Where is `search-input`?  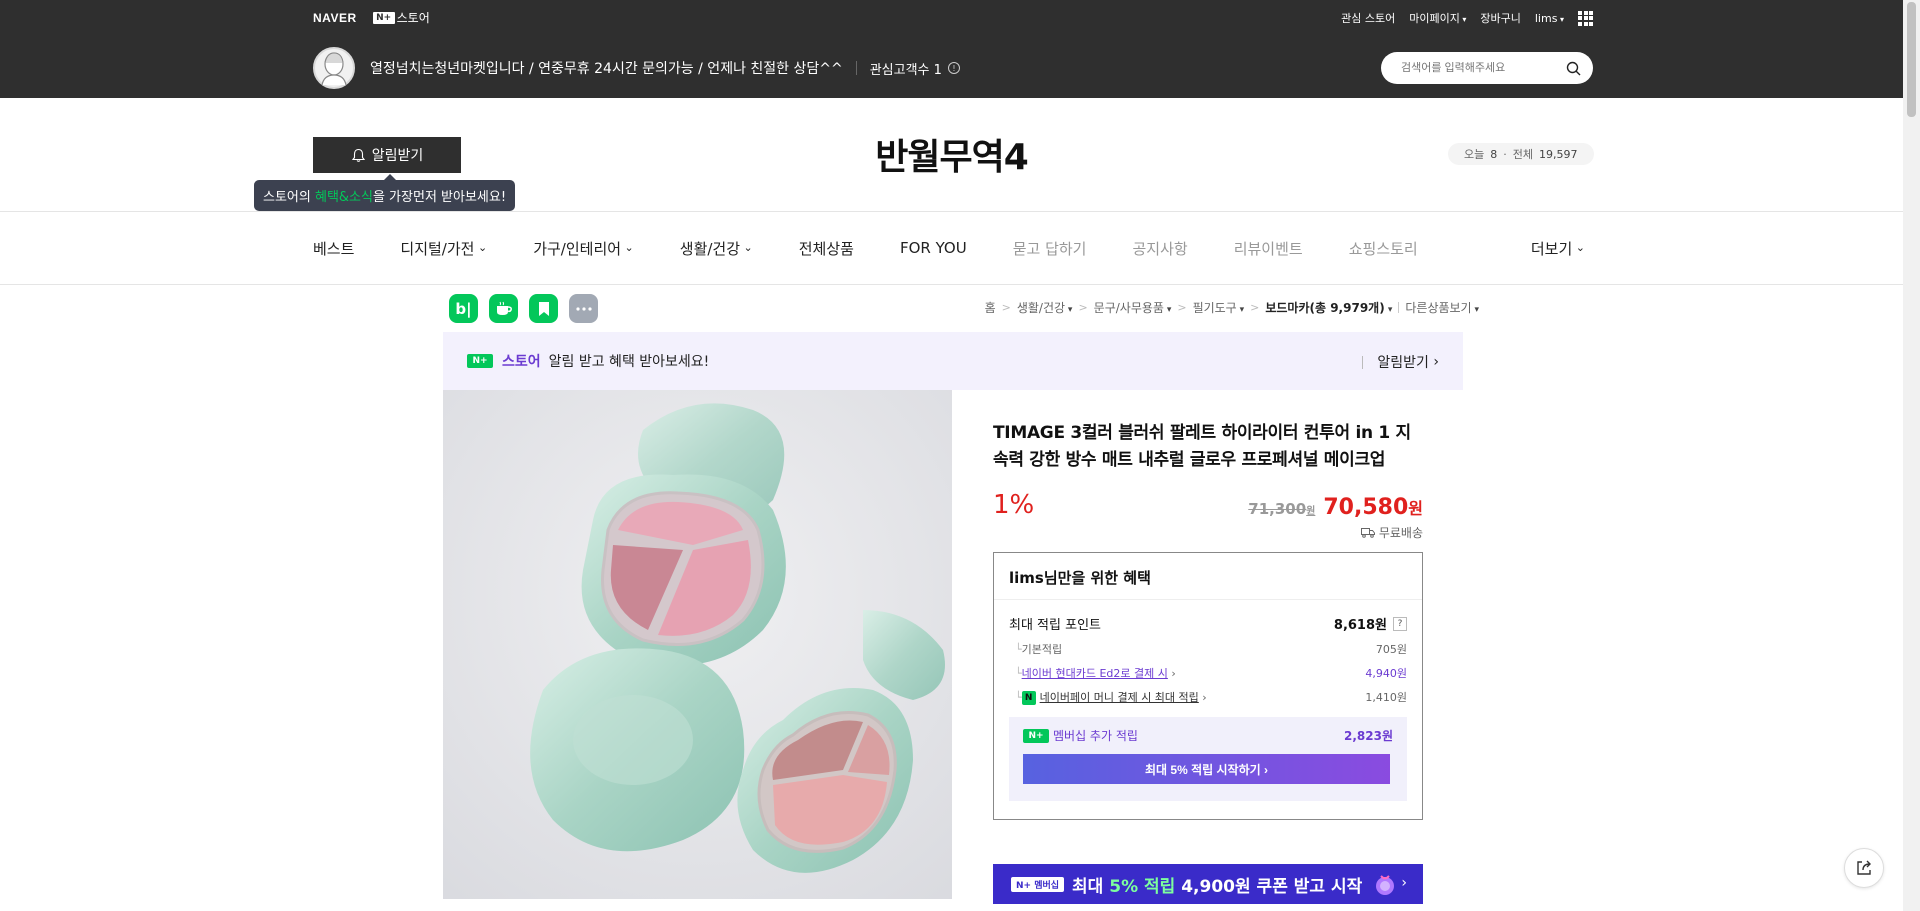
search-input is located at coordinates (1481, 68).